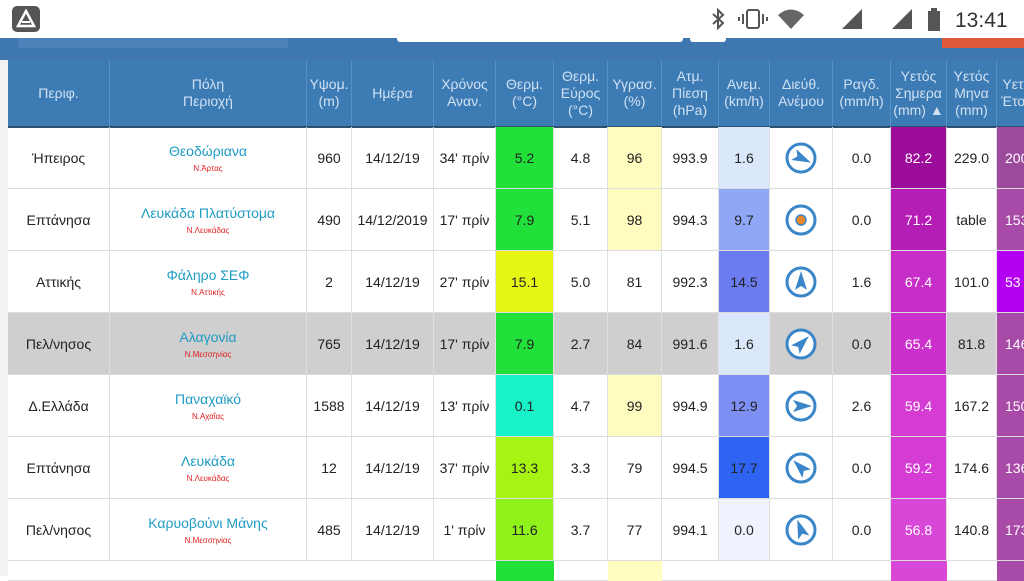 Image resolution: width=1024 pixels, height=581 pixels. What do you see at coordinates (208, 93) in the screenshot?
I see `column-header-city: Πόλη Περιοχή` at bounding box center [208, 93].